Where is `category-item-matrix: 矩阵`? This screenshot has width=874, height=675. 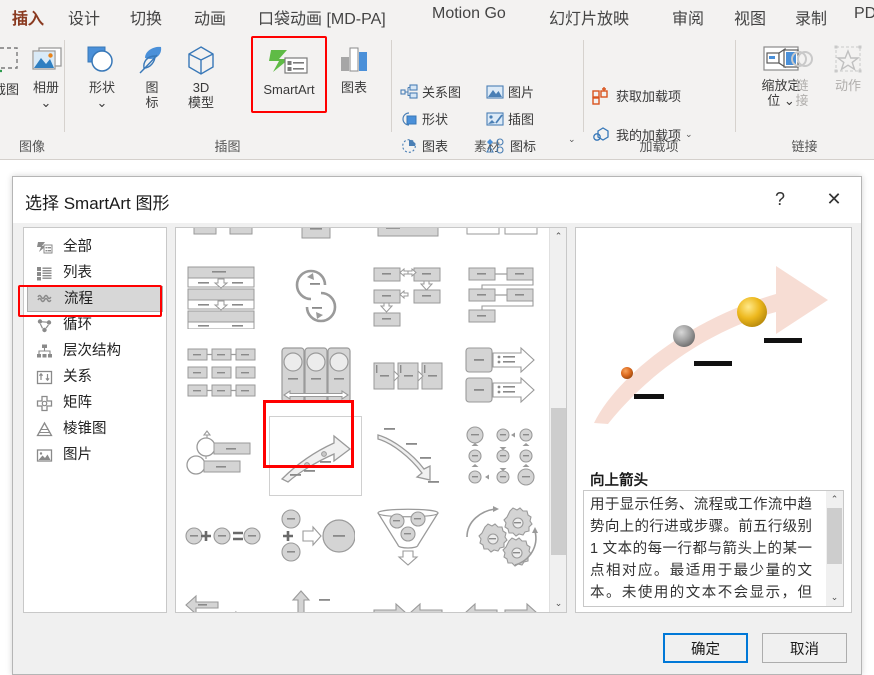 category-item-matrix: 矩阵 is located at coordinates (95, 403).